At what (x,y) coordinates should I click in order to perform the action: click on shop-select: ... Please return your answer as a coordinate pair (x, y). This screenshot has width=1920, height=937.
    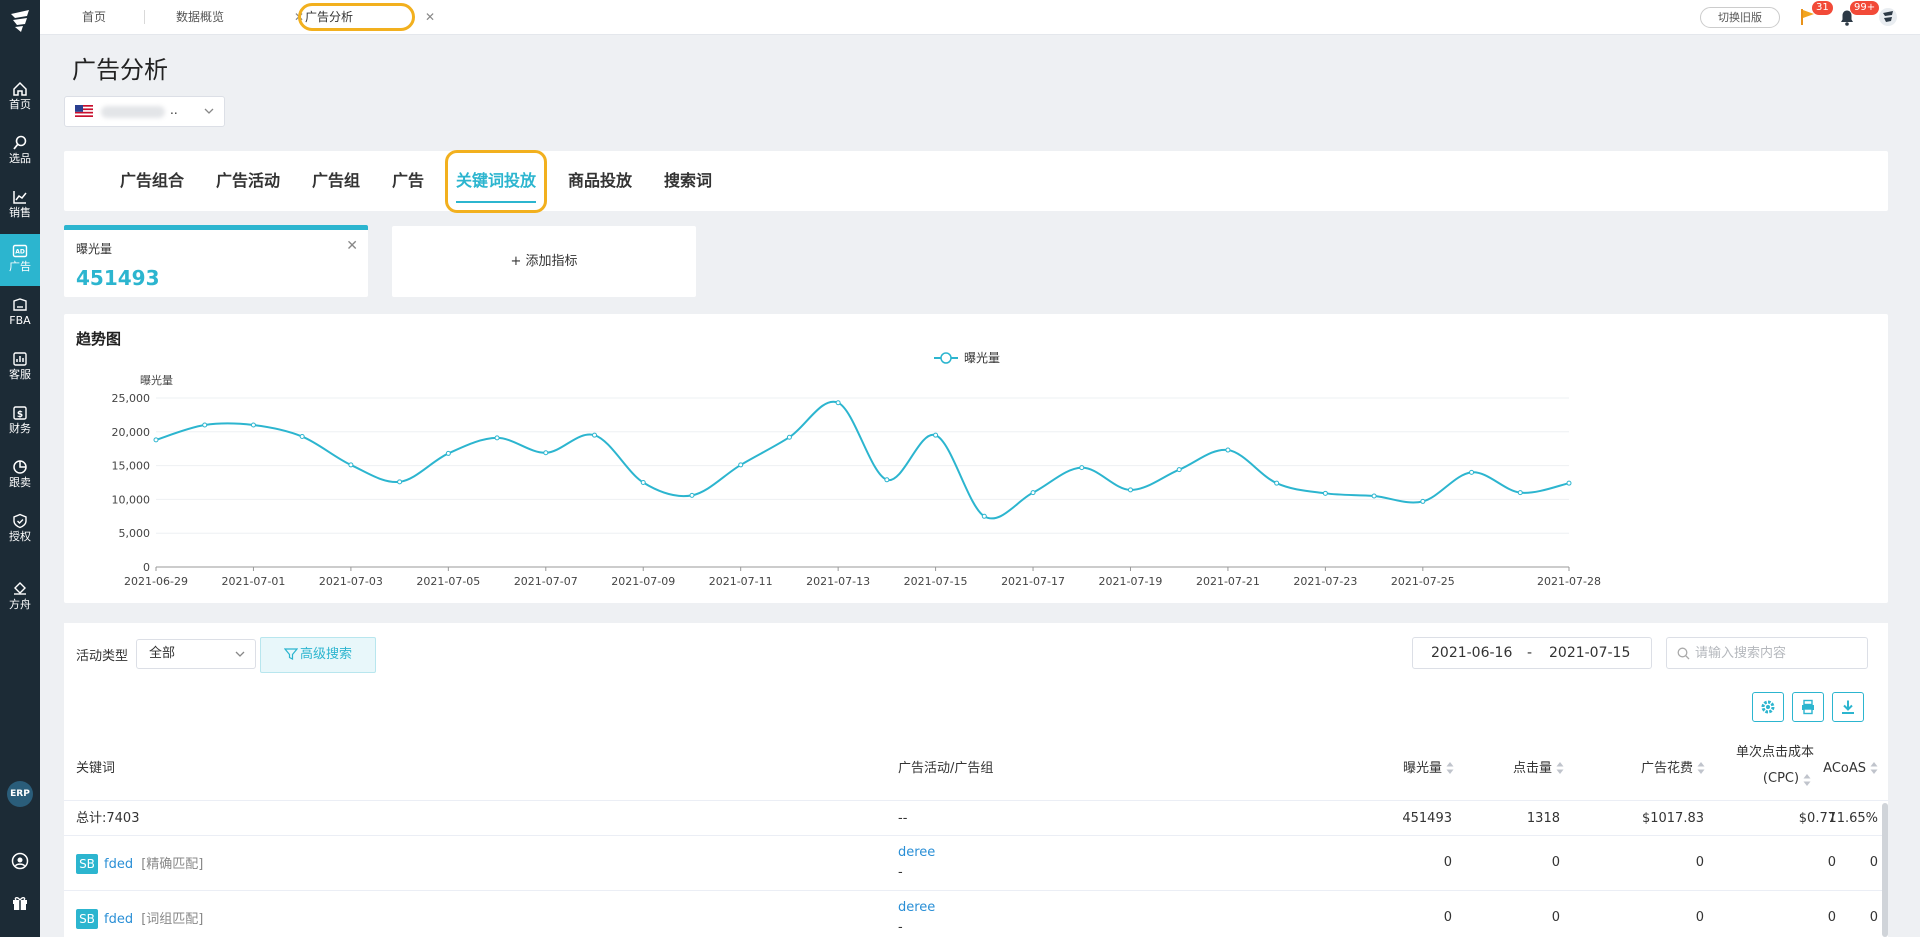
    Looking at the image, I should click on (144, 111).